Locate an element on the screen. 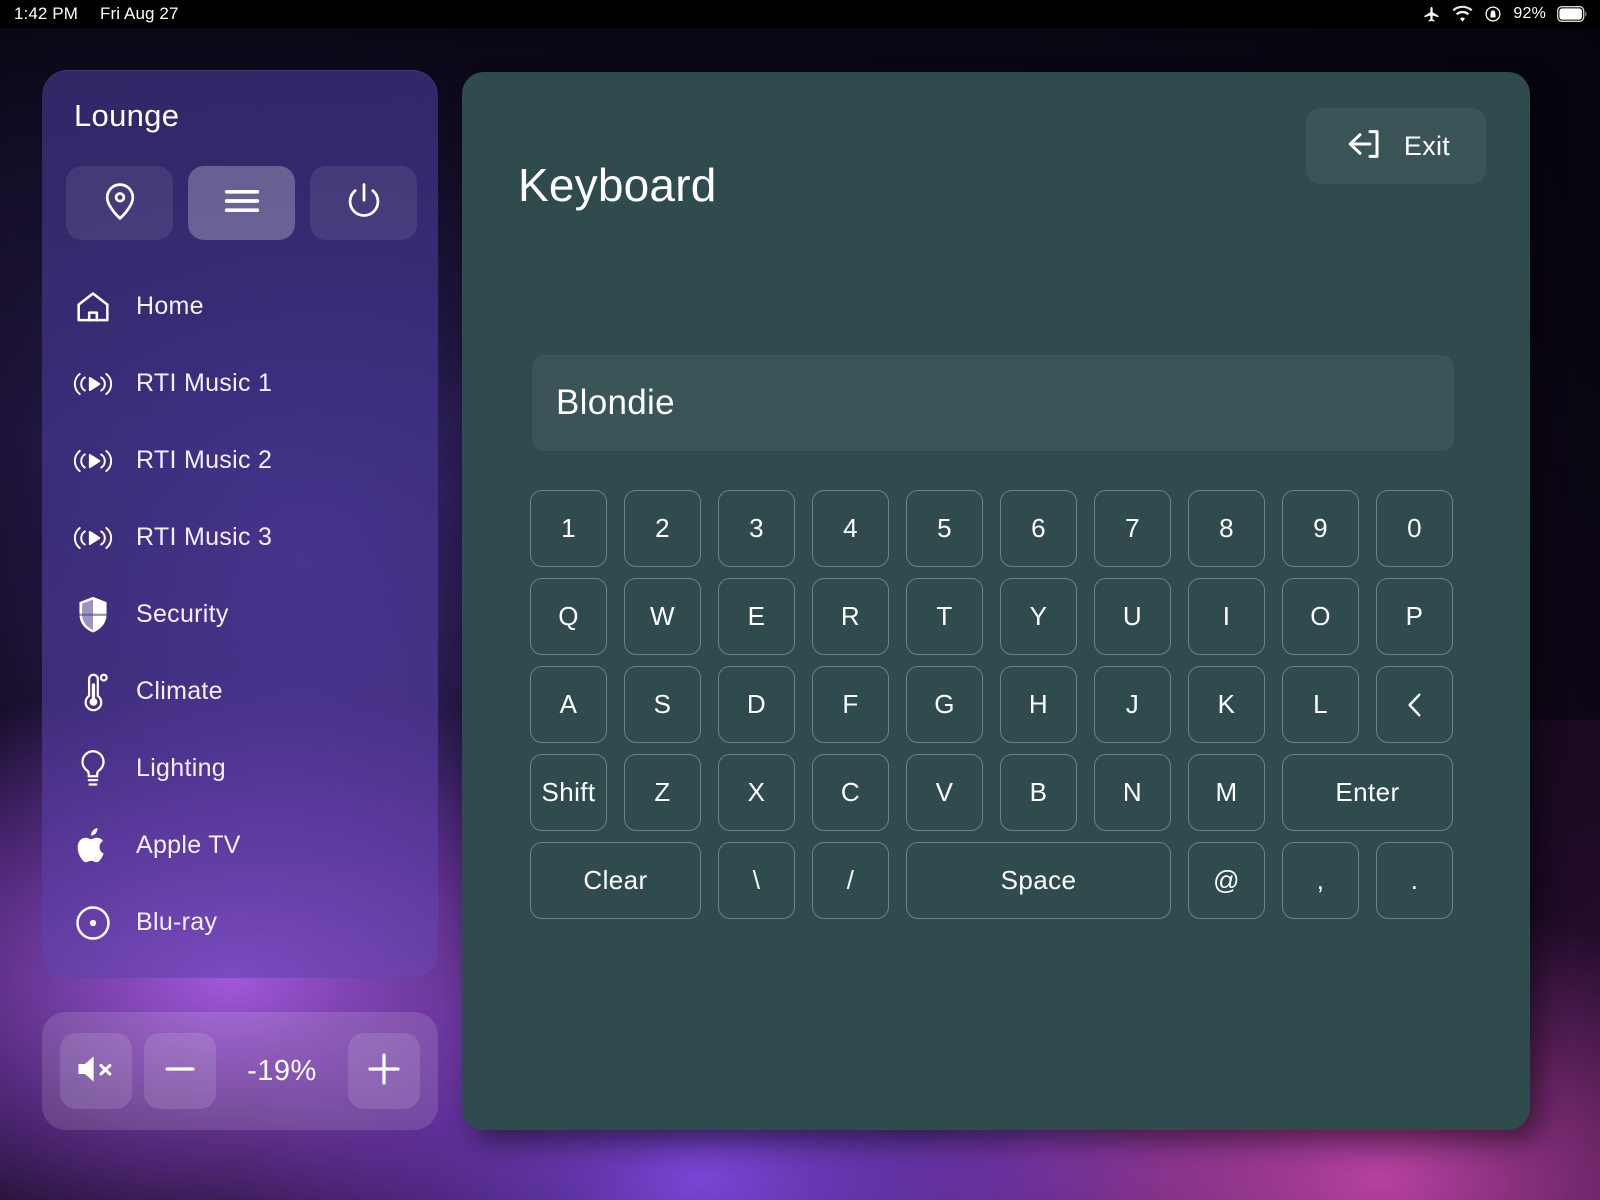 Image resolution: width=1600 pixels, height=1200 pixels. key-v: V is located at coordinates (944, 792).